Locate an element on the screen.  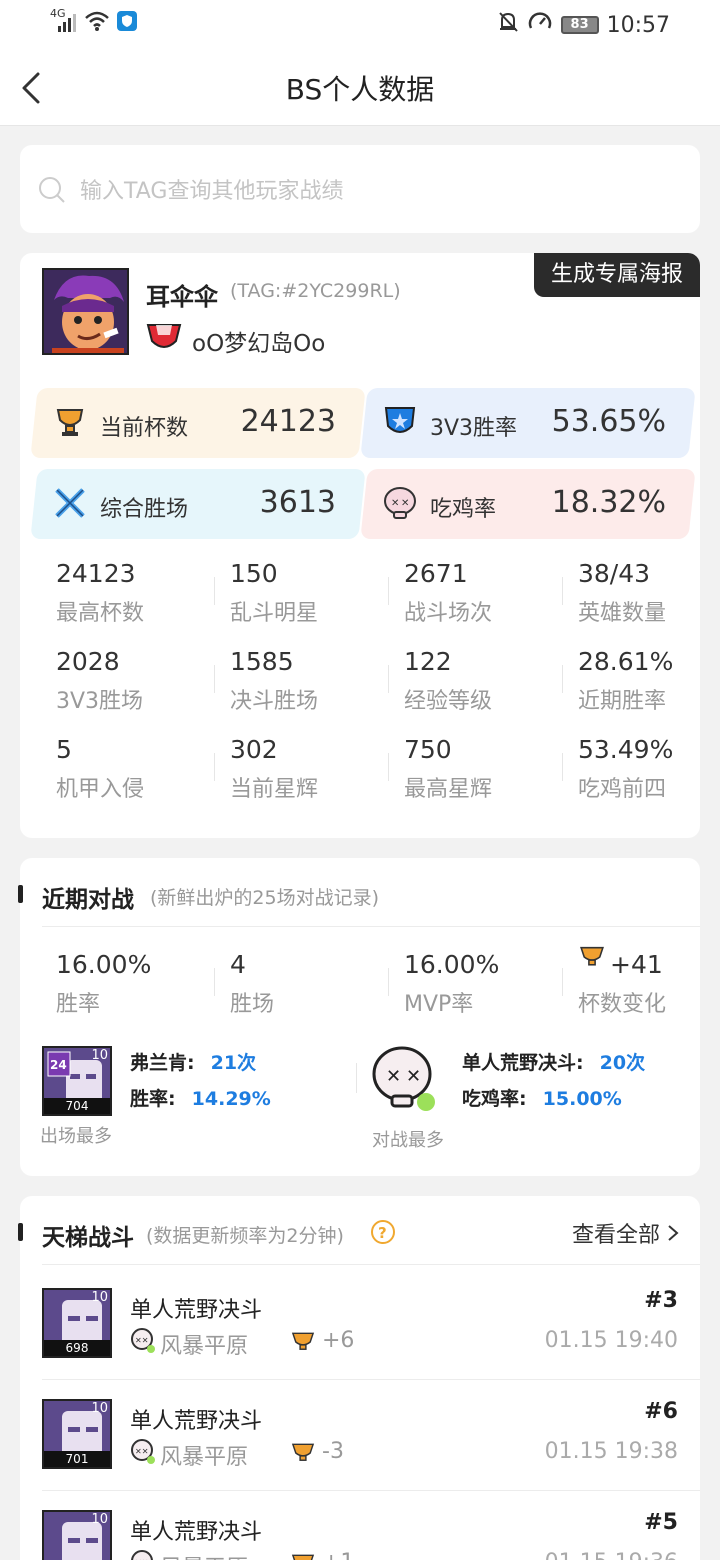
hero-trophies: 698 is located at coordinates (77, 1348).